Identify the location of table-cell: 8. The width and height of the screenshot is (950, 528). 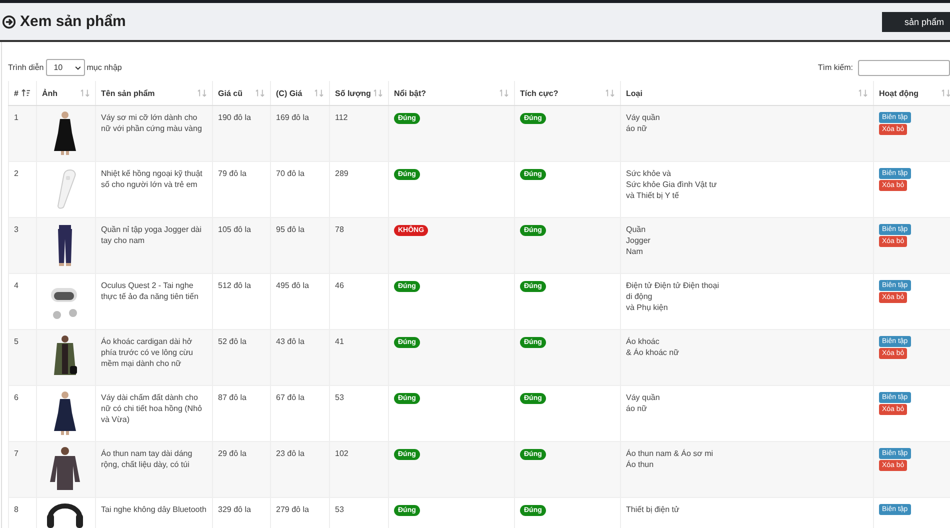
(22, 513).